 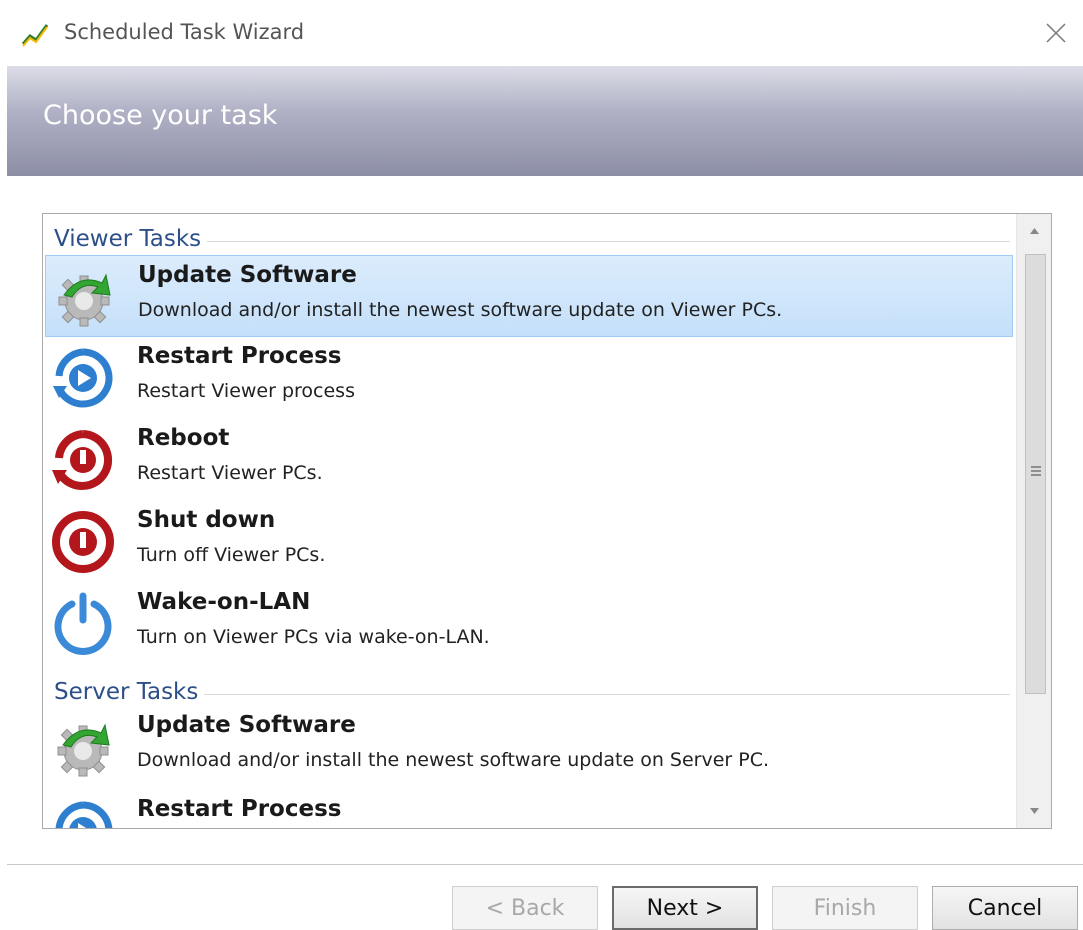 What do you see at coordinates (184, 32) in the screenshot?
I see `window-title: Scheduled Task Wizard` at bounding box center [184, 32].